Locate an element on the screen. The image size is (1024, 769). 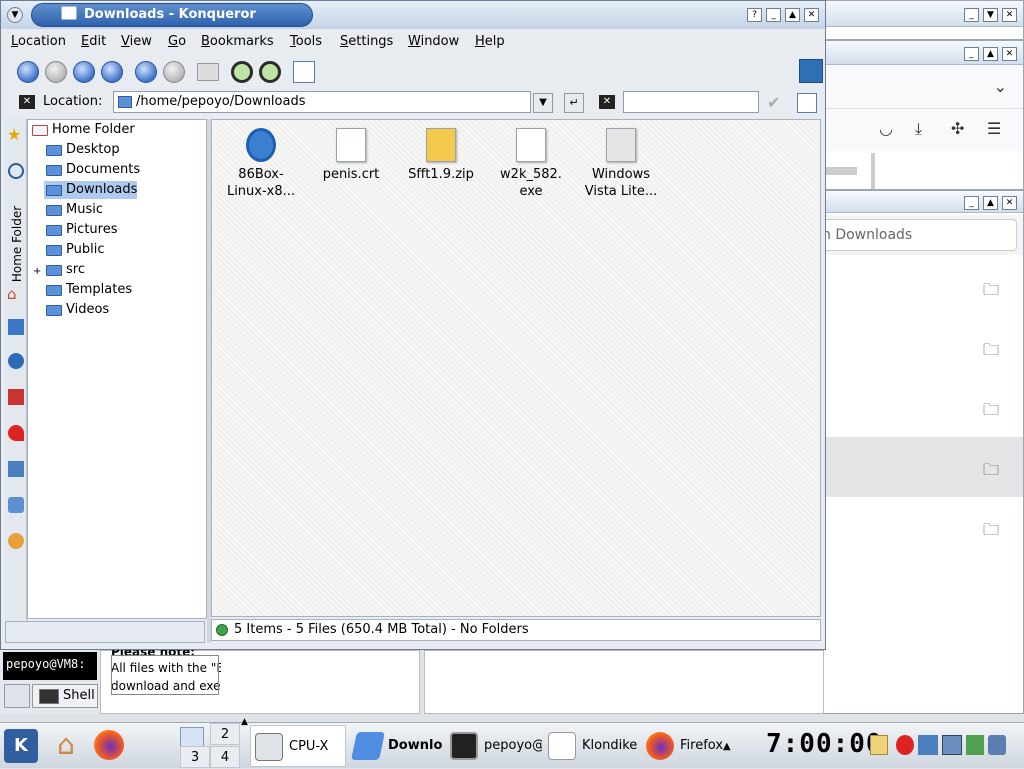
menu-window: Window is located at coordinates (433, 41).